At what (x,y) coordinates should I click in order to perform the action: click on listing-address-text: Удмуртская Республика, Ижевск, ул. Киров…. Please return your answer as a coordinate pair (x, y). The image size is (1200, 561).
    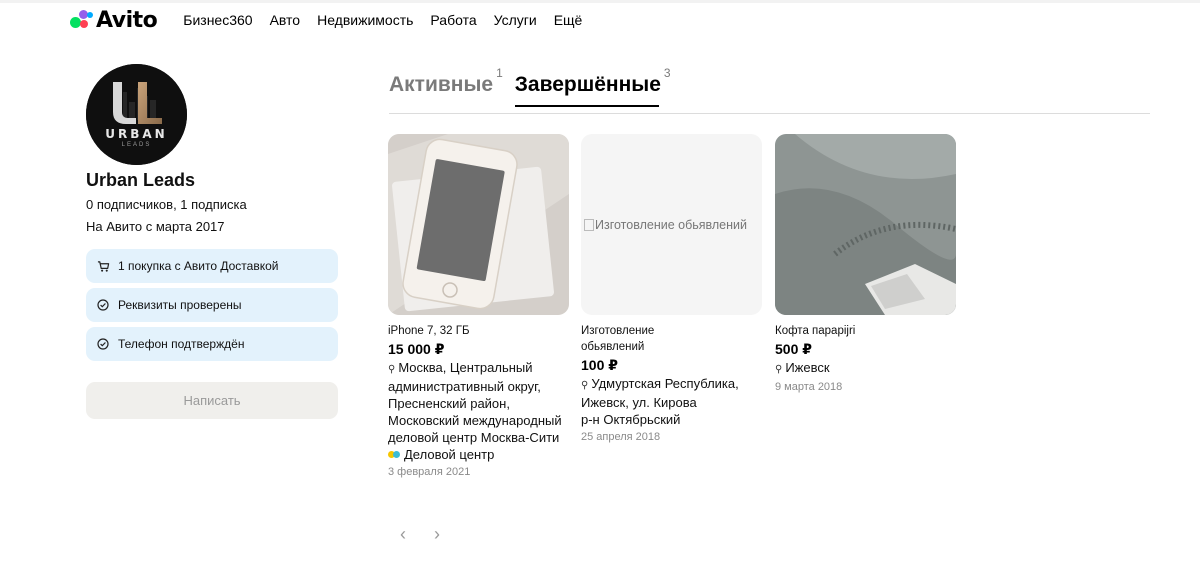
    Looking at the image, I should click on (660, 393).